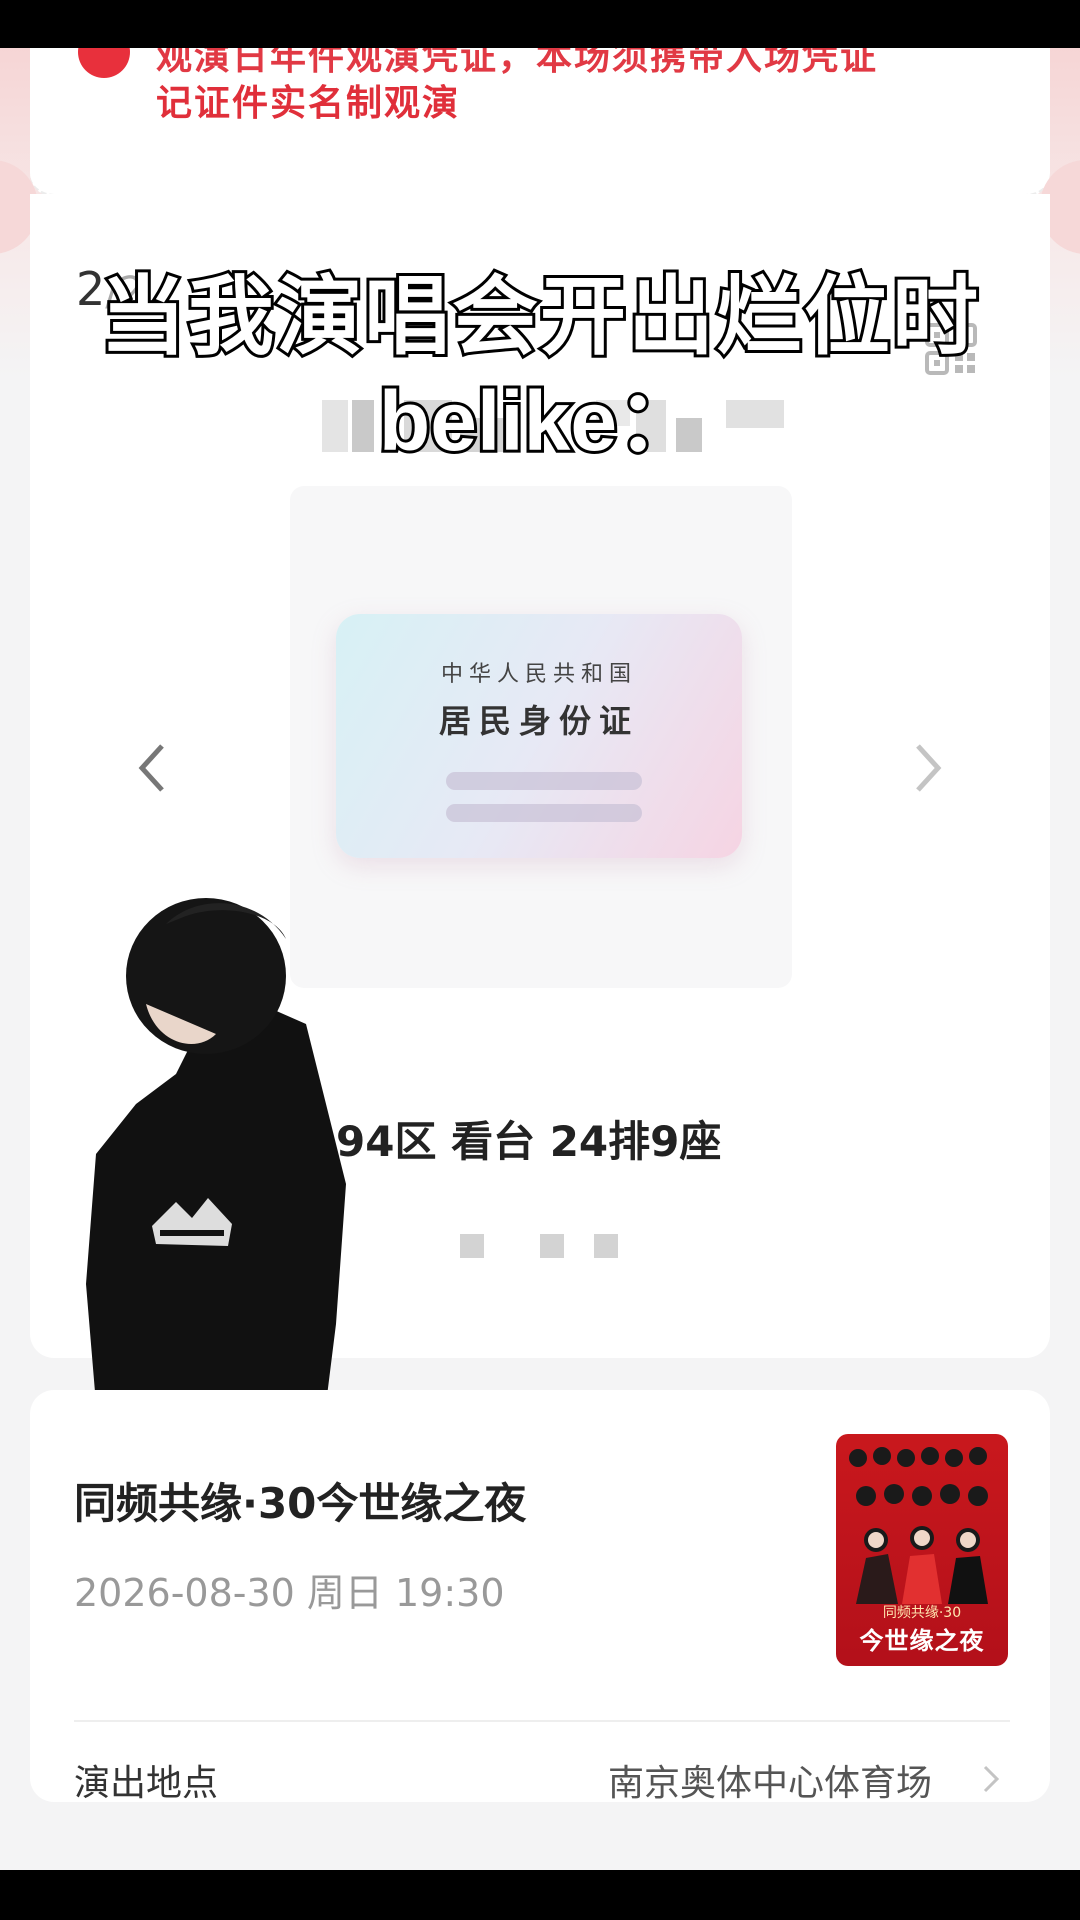 The width and height of the screenshot is (1080, 1920). I want to click on event-datetime: 2026-08-30 周日 19:30, so click(289, 1593).